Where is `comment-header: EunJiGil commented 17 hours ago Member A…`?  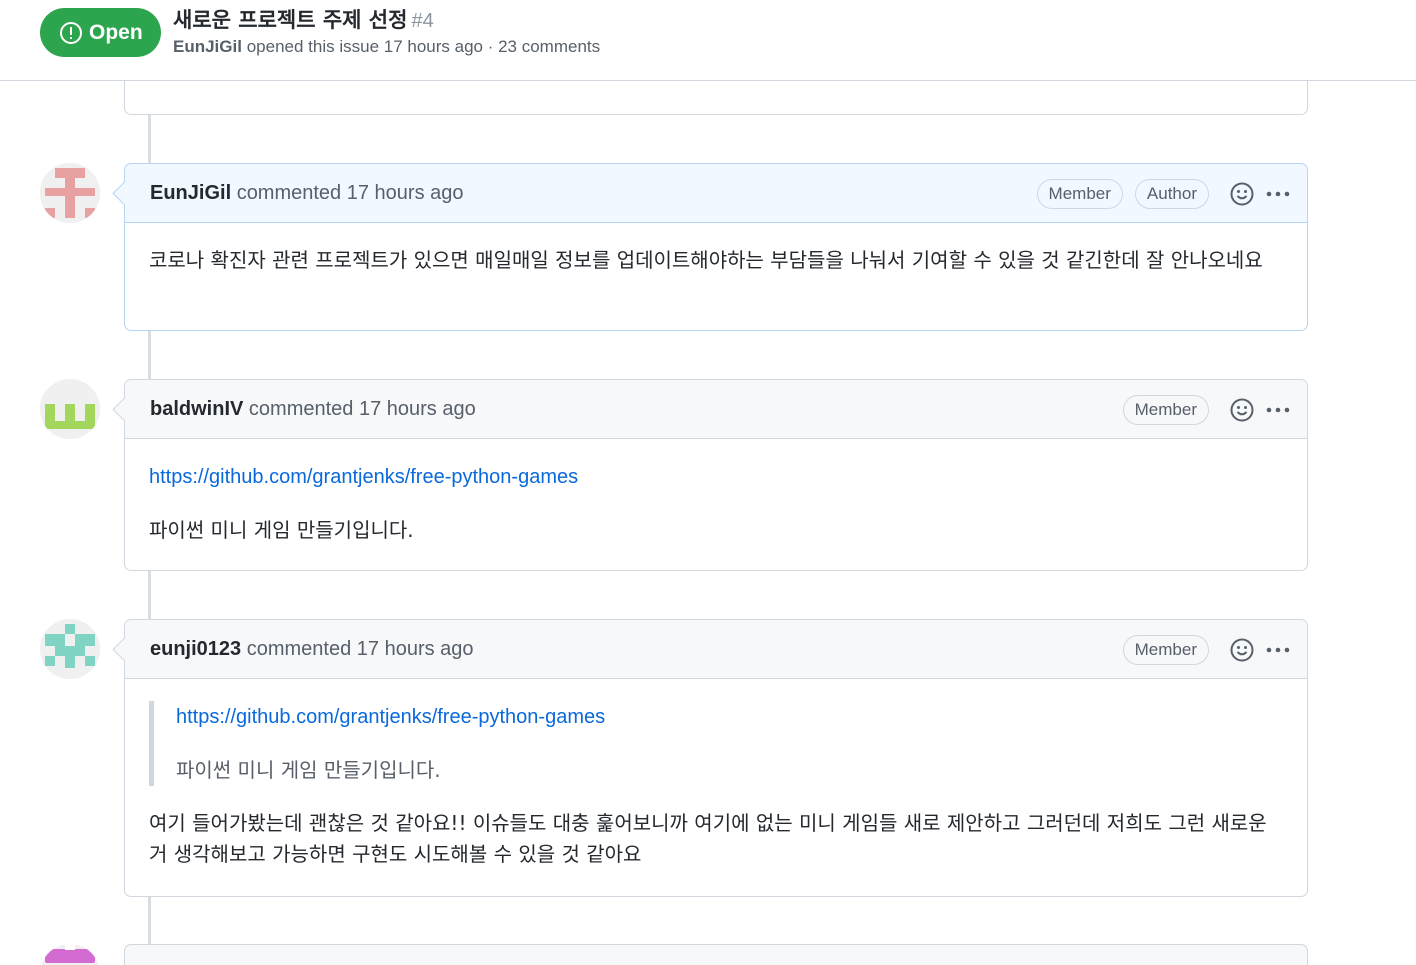 comment-header: EunJiGil commented 17 hours ago Member A… is located at coordinates (716, 193).